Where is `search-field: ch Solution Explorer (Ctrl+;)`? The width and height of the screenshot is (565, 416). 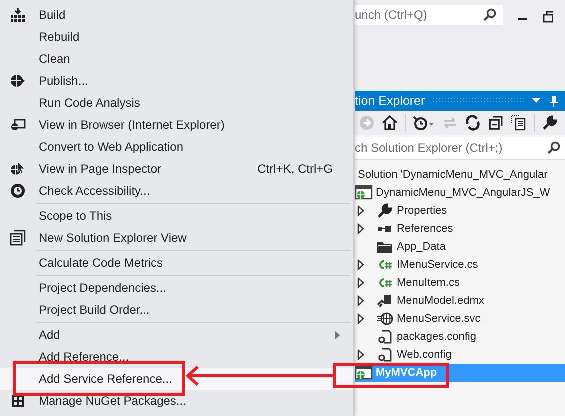
search-field: ch Solution Explorer (Ctrl+;) is located at coordinates (460, 148).